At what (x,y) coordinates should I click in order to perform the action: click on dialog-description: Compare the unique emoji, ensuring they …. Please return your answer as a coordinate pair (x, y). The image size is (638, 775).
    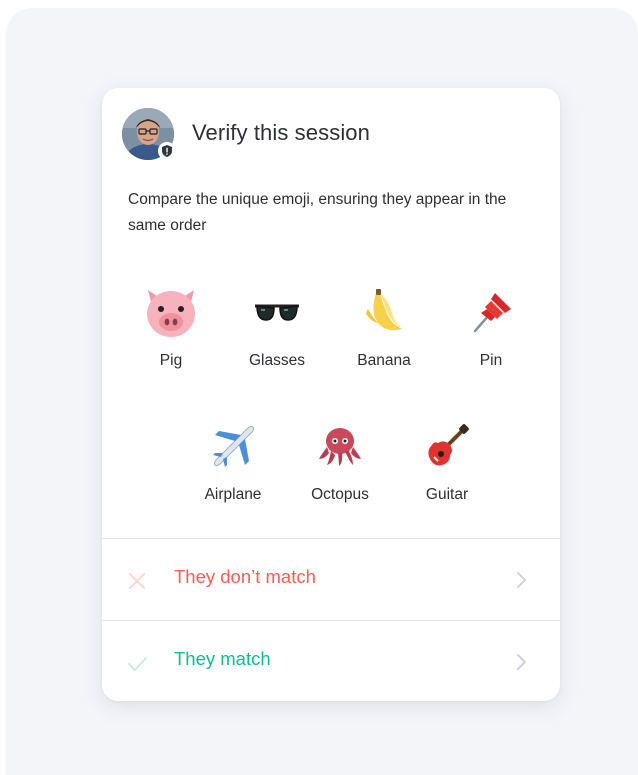
    Looking at the image, I should click on (317, 212).